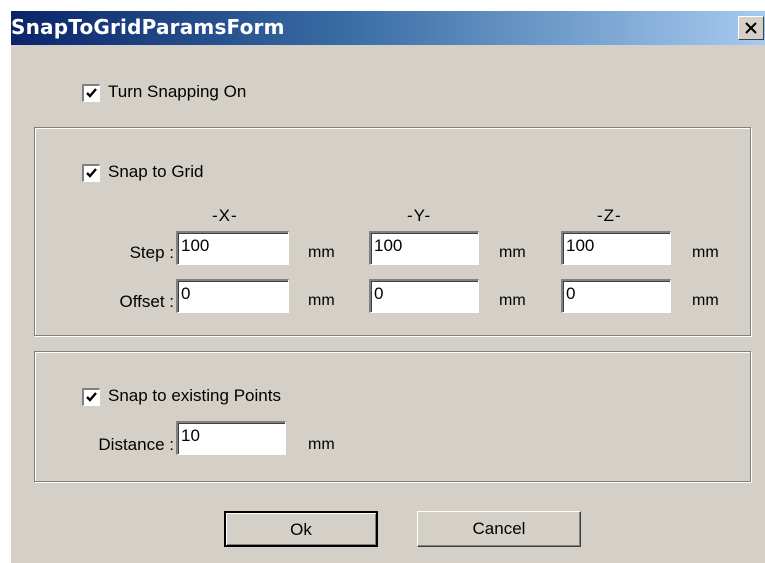 Image resolution: width=765 pixels, height=563 pixels. I want to click on axis-x-header: -X-, so click(225, 215).